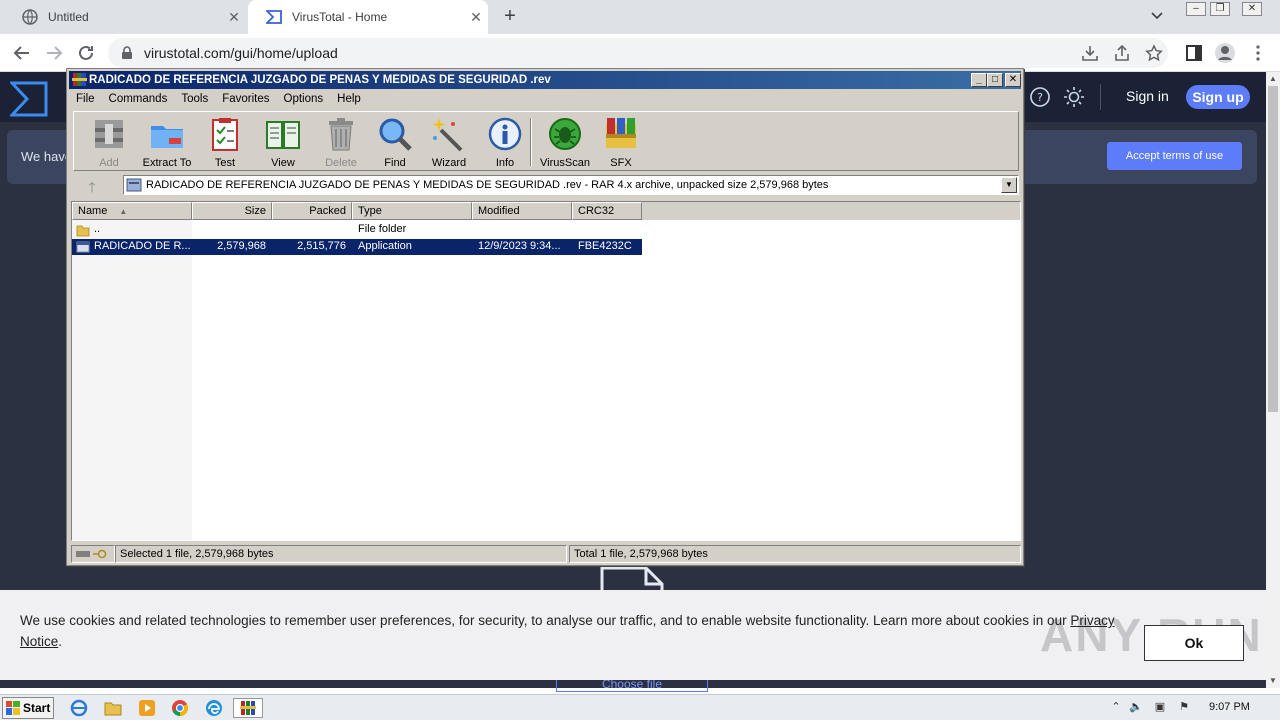 This screenshot has width=1280, height=720. Describe the element at coordinates (248, 708) in the screenshot. I see `winrar-taskbar-icon` at that location.